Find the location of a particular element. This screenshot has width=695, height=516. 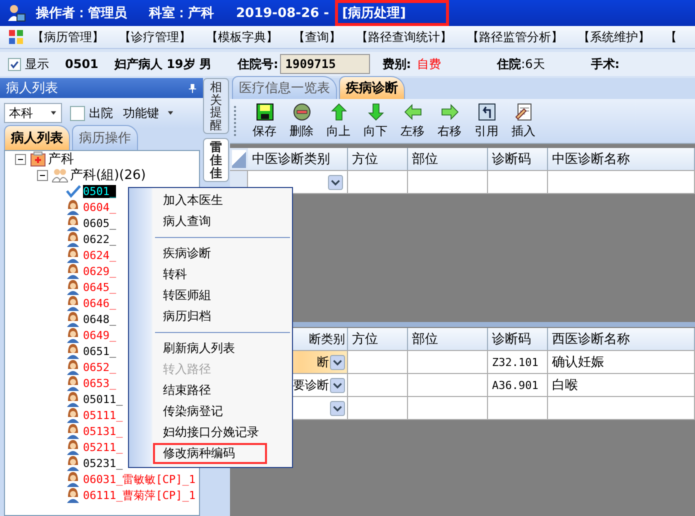

operator-label: 操作者：管理员 is located at coordinates (81, 13).